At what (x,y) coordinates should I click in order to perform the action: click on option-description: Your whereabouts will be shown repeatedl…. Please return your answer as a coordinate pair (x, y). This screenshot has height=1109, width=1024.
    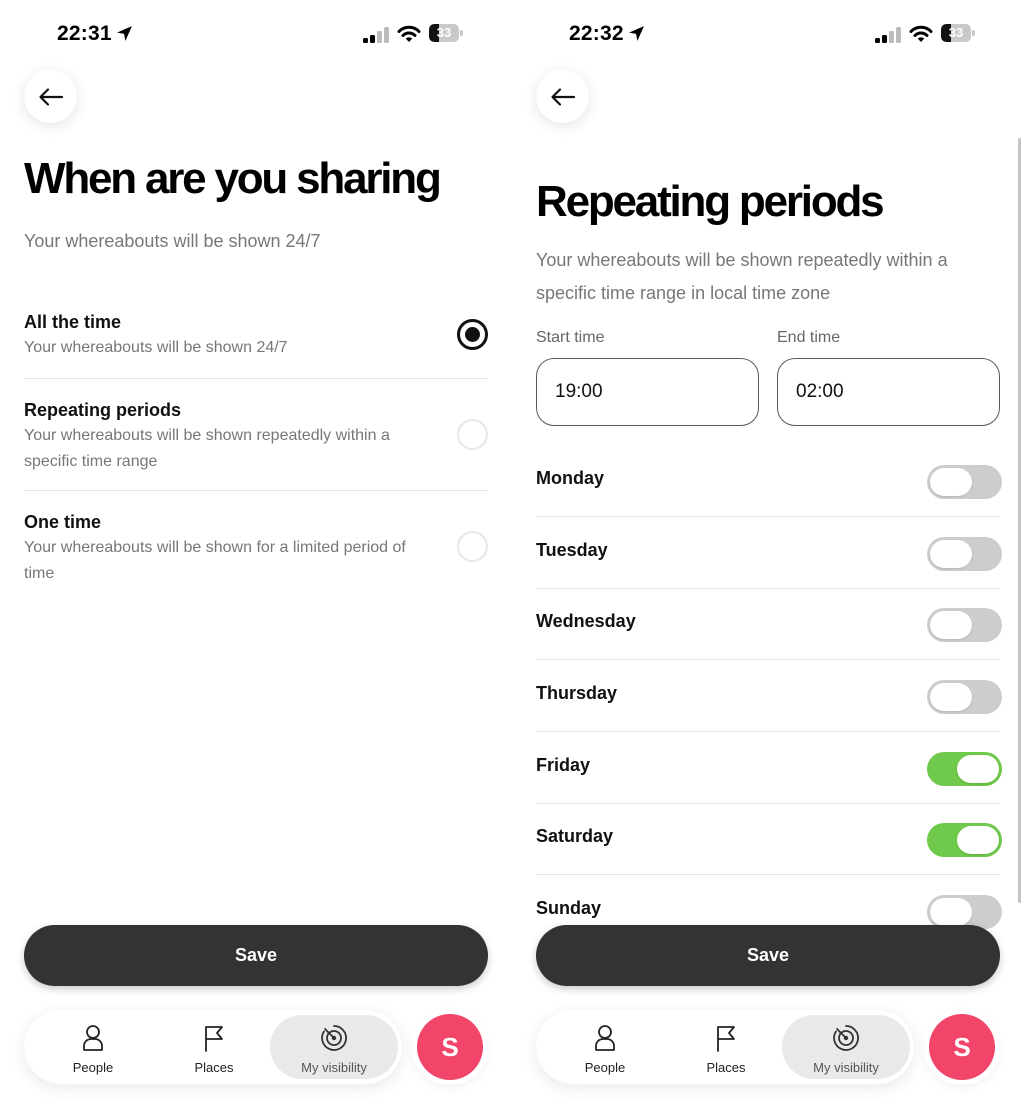
    Looking at the image, I should click on (207, 448).